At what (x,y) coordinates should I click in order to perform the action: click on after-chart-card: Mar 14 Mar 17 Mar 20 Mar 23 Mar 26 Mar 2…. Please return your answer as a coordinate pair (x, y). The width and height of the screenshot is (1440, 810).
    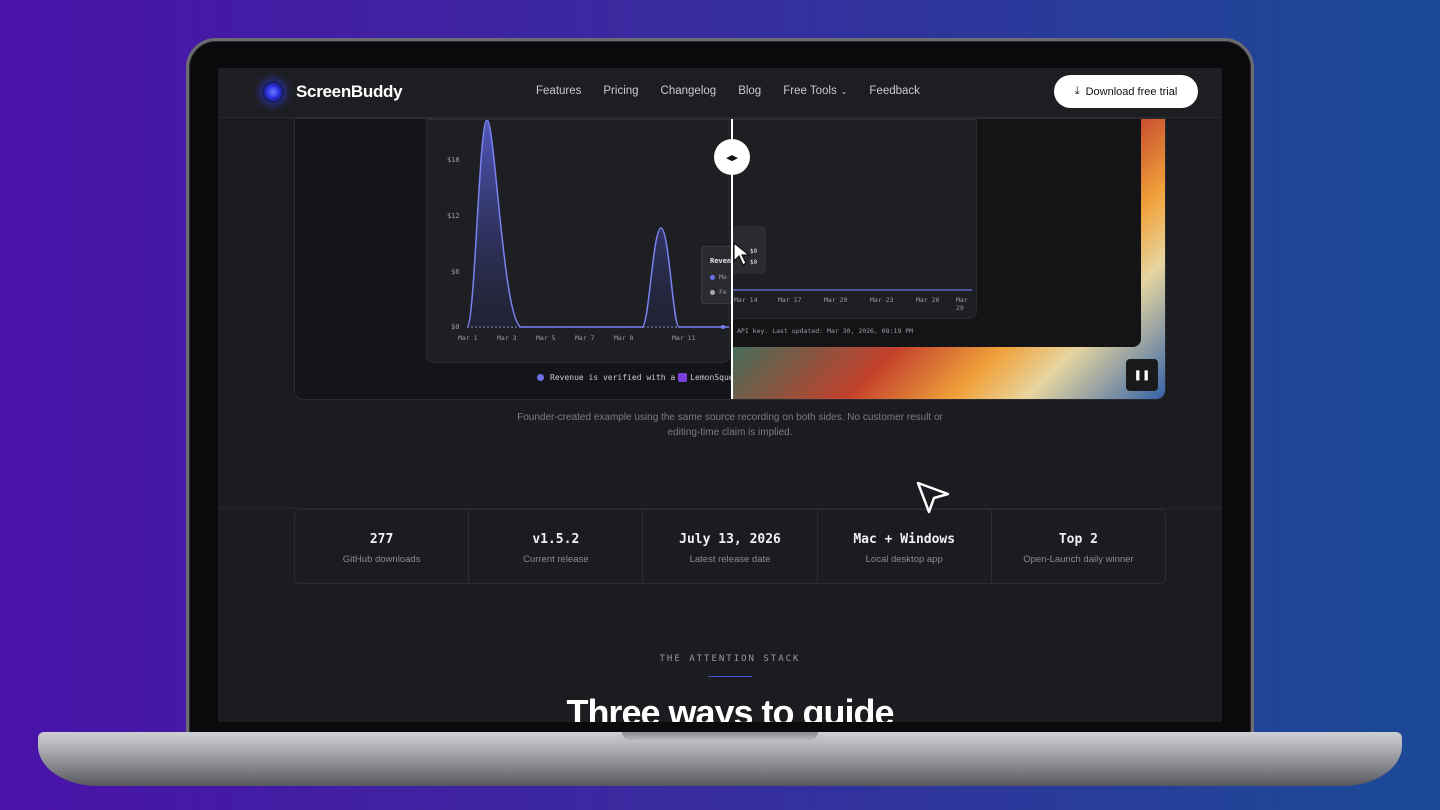
    Looking at the image, I should click on (854, 219).